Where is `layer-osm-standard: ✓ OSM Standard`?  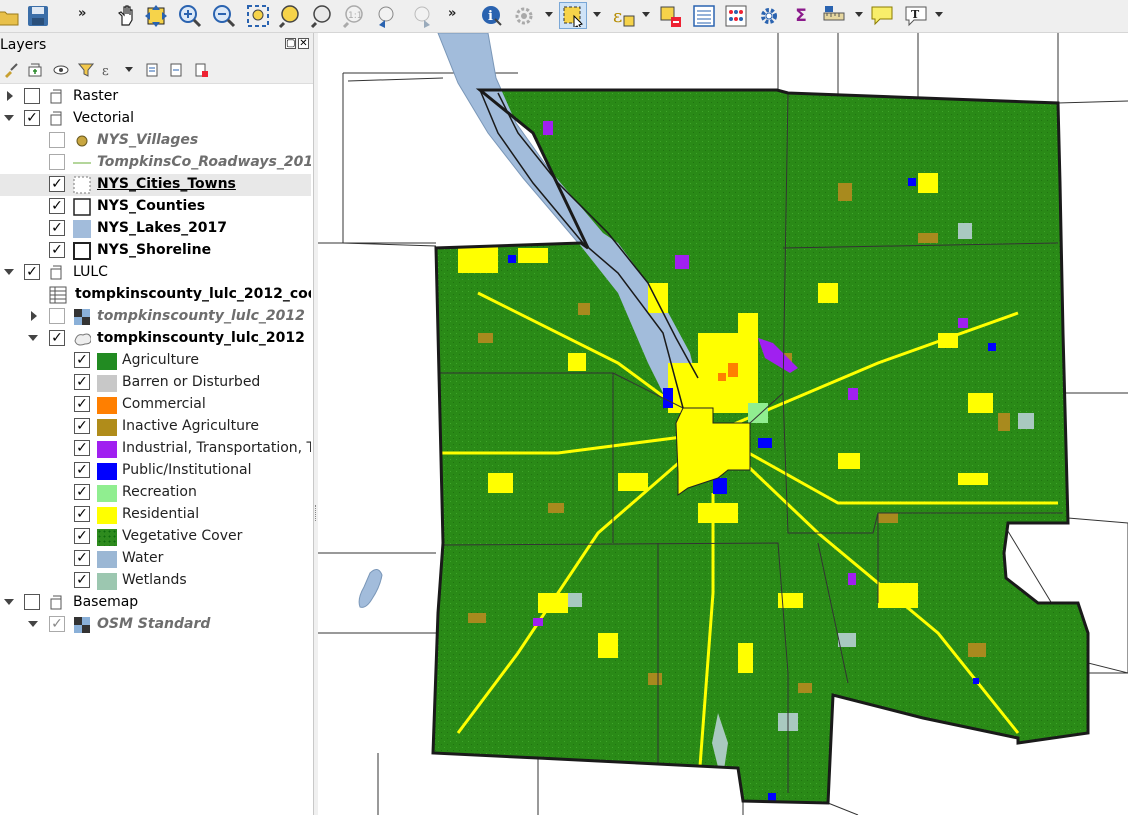 layer-osm-standard: ✓ OSM Standard is located at coordinates (155, 625).